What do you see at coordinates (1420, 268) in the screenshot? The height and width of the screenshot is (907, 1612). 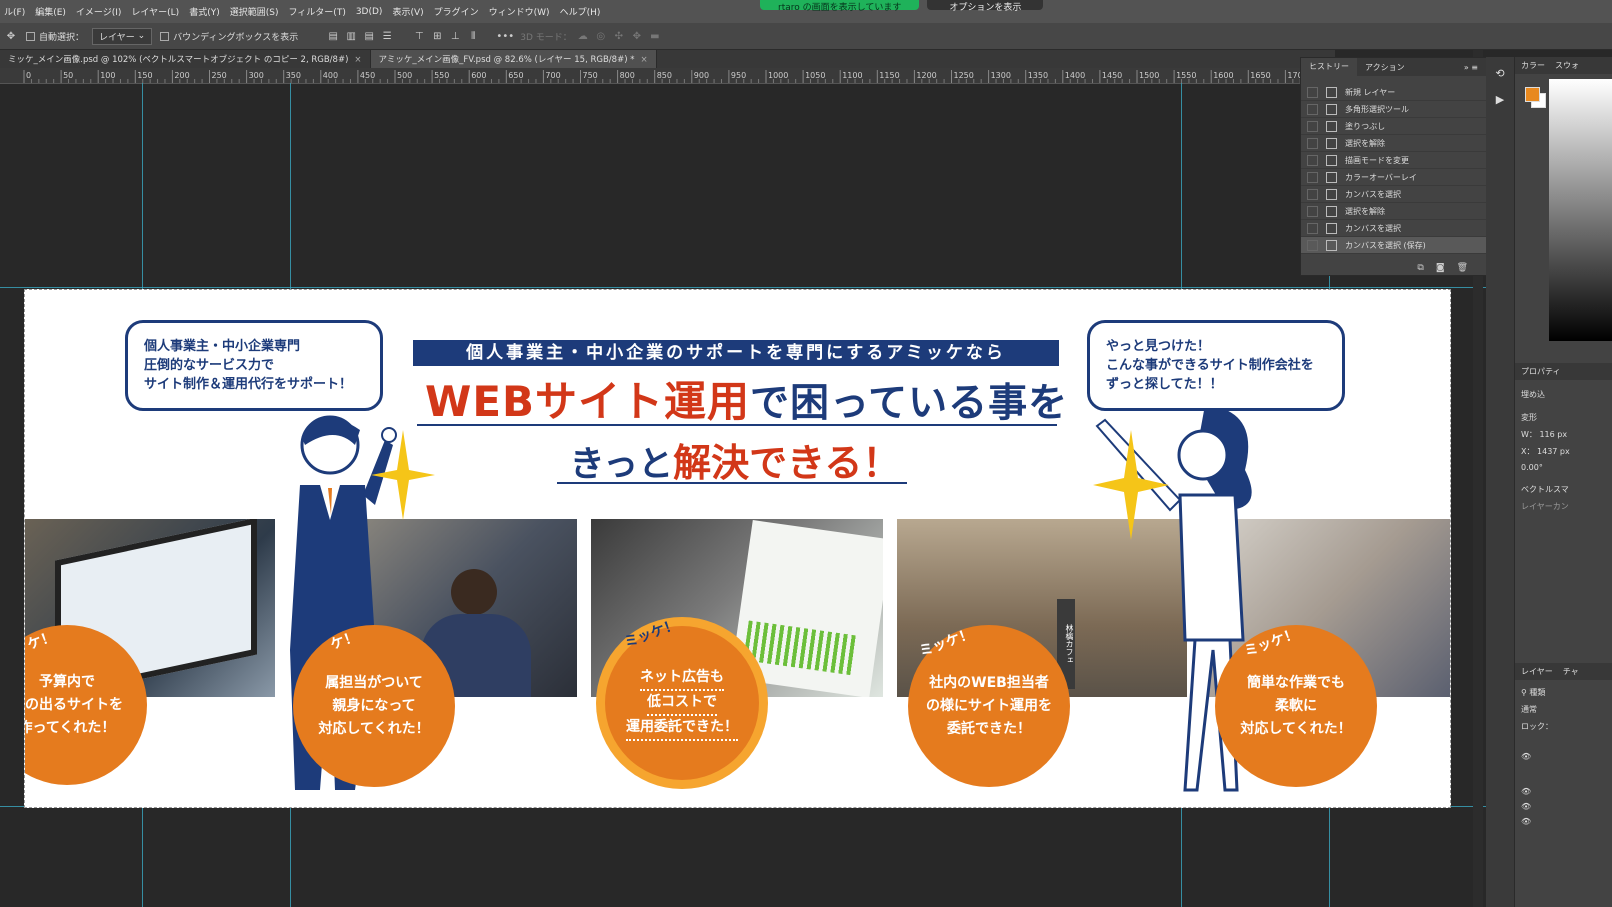 I see `new-document-from-state-icon: ⧉` at bounding box center [1420, 268].